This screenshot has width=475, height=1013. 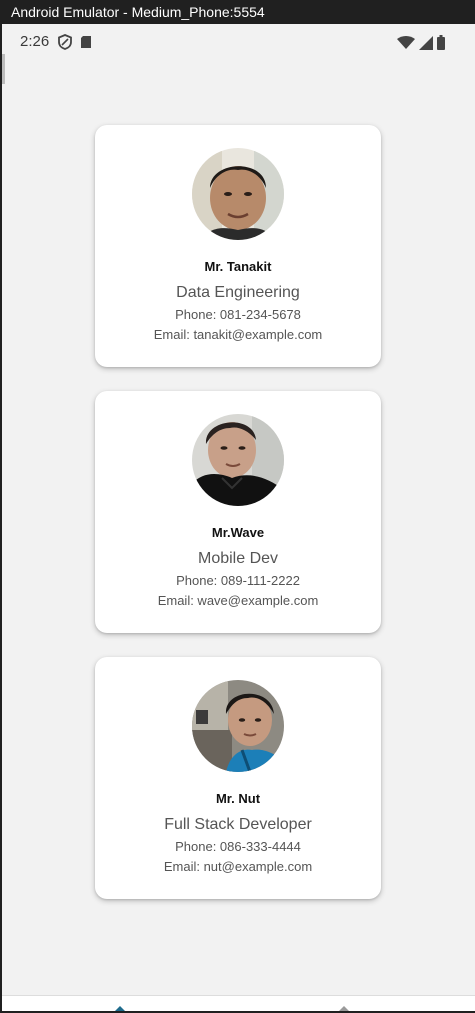 What do you see at coordinates (238, 334) in the screenshot?
I see `profile-email: Email: tanakit@example.com` at bounding box center [238, 334].